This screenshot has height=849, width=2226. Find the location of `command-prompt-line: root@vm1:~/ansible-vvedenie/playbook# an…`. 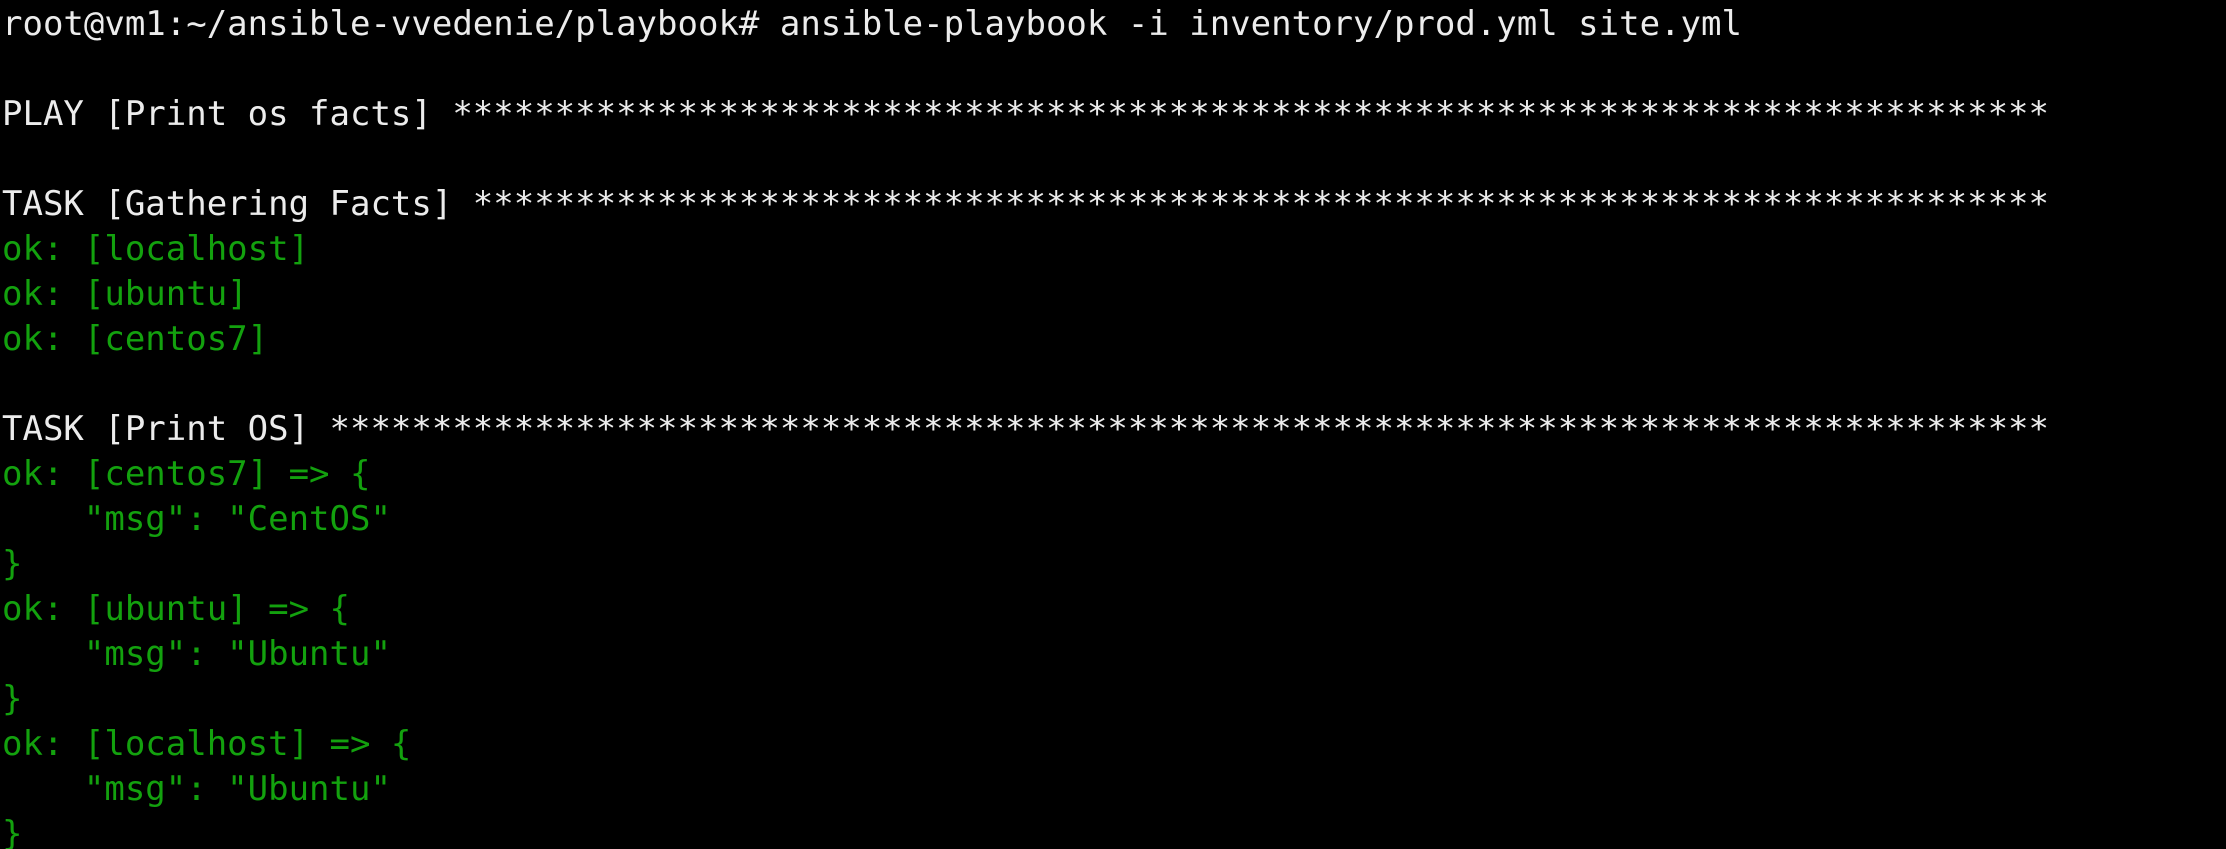

command-prompt-line: root@vm1:~/ansible-vvedenie/playbook# an… is located at coordinates (872, 24).